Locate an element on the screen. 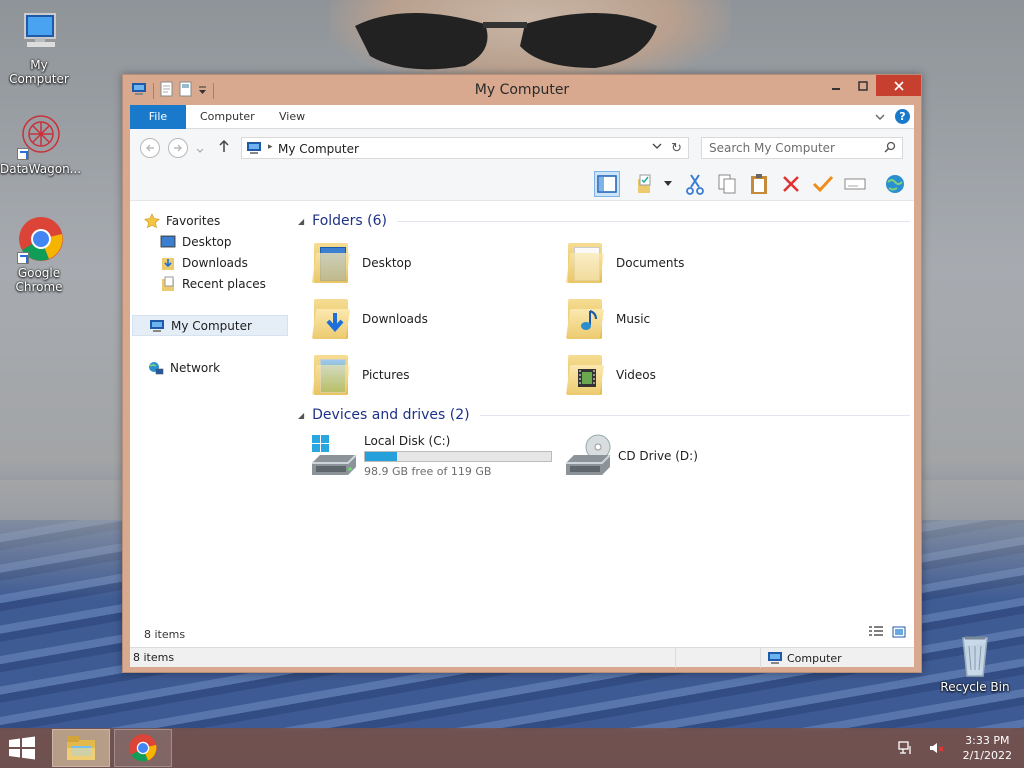 The image size is (1024, 768). window-controls is located at coordinates (871, 85).